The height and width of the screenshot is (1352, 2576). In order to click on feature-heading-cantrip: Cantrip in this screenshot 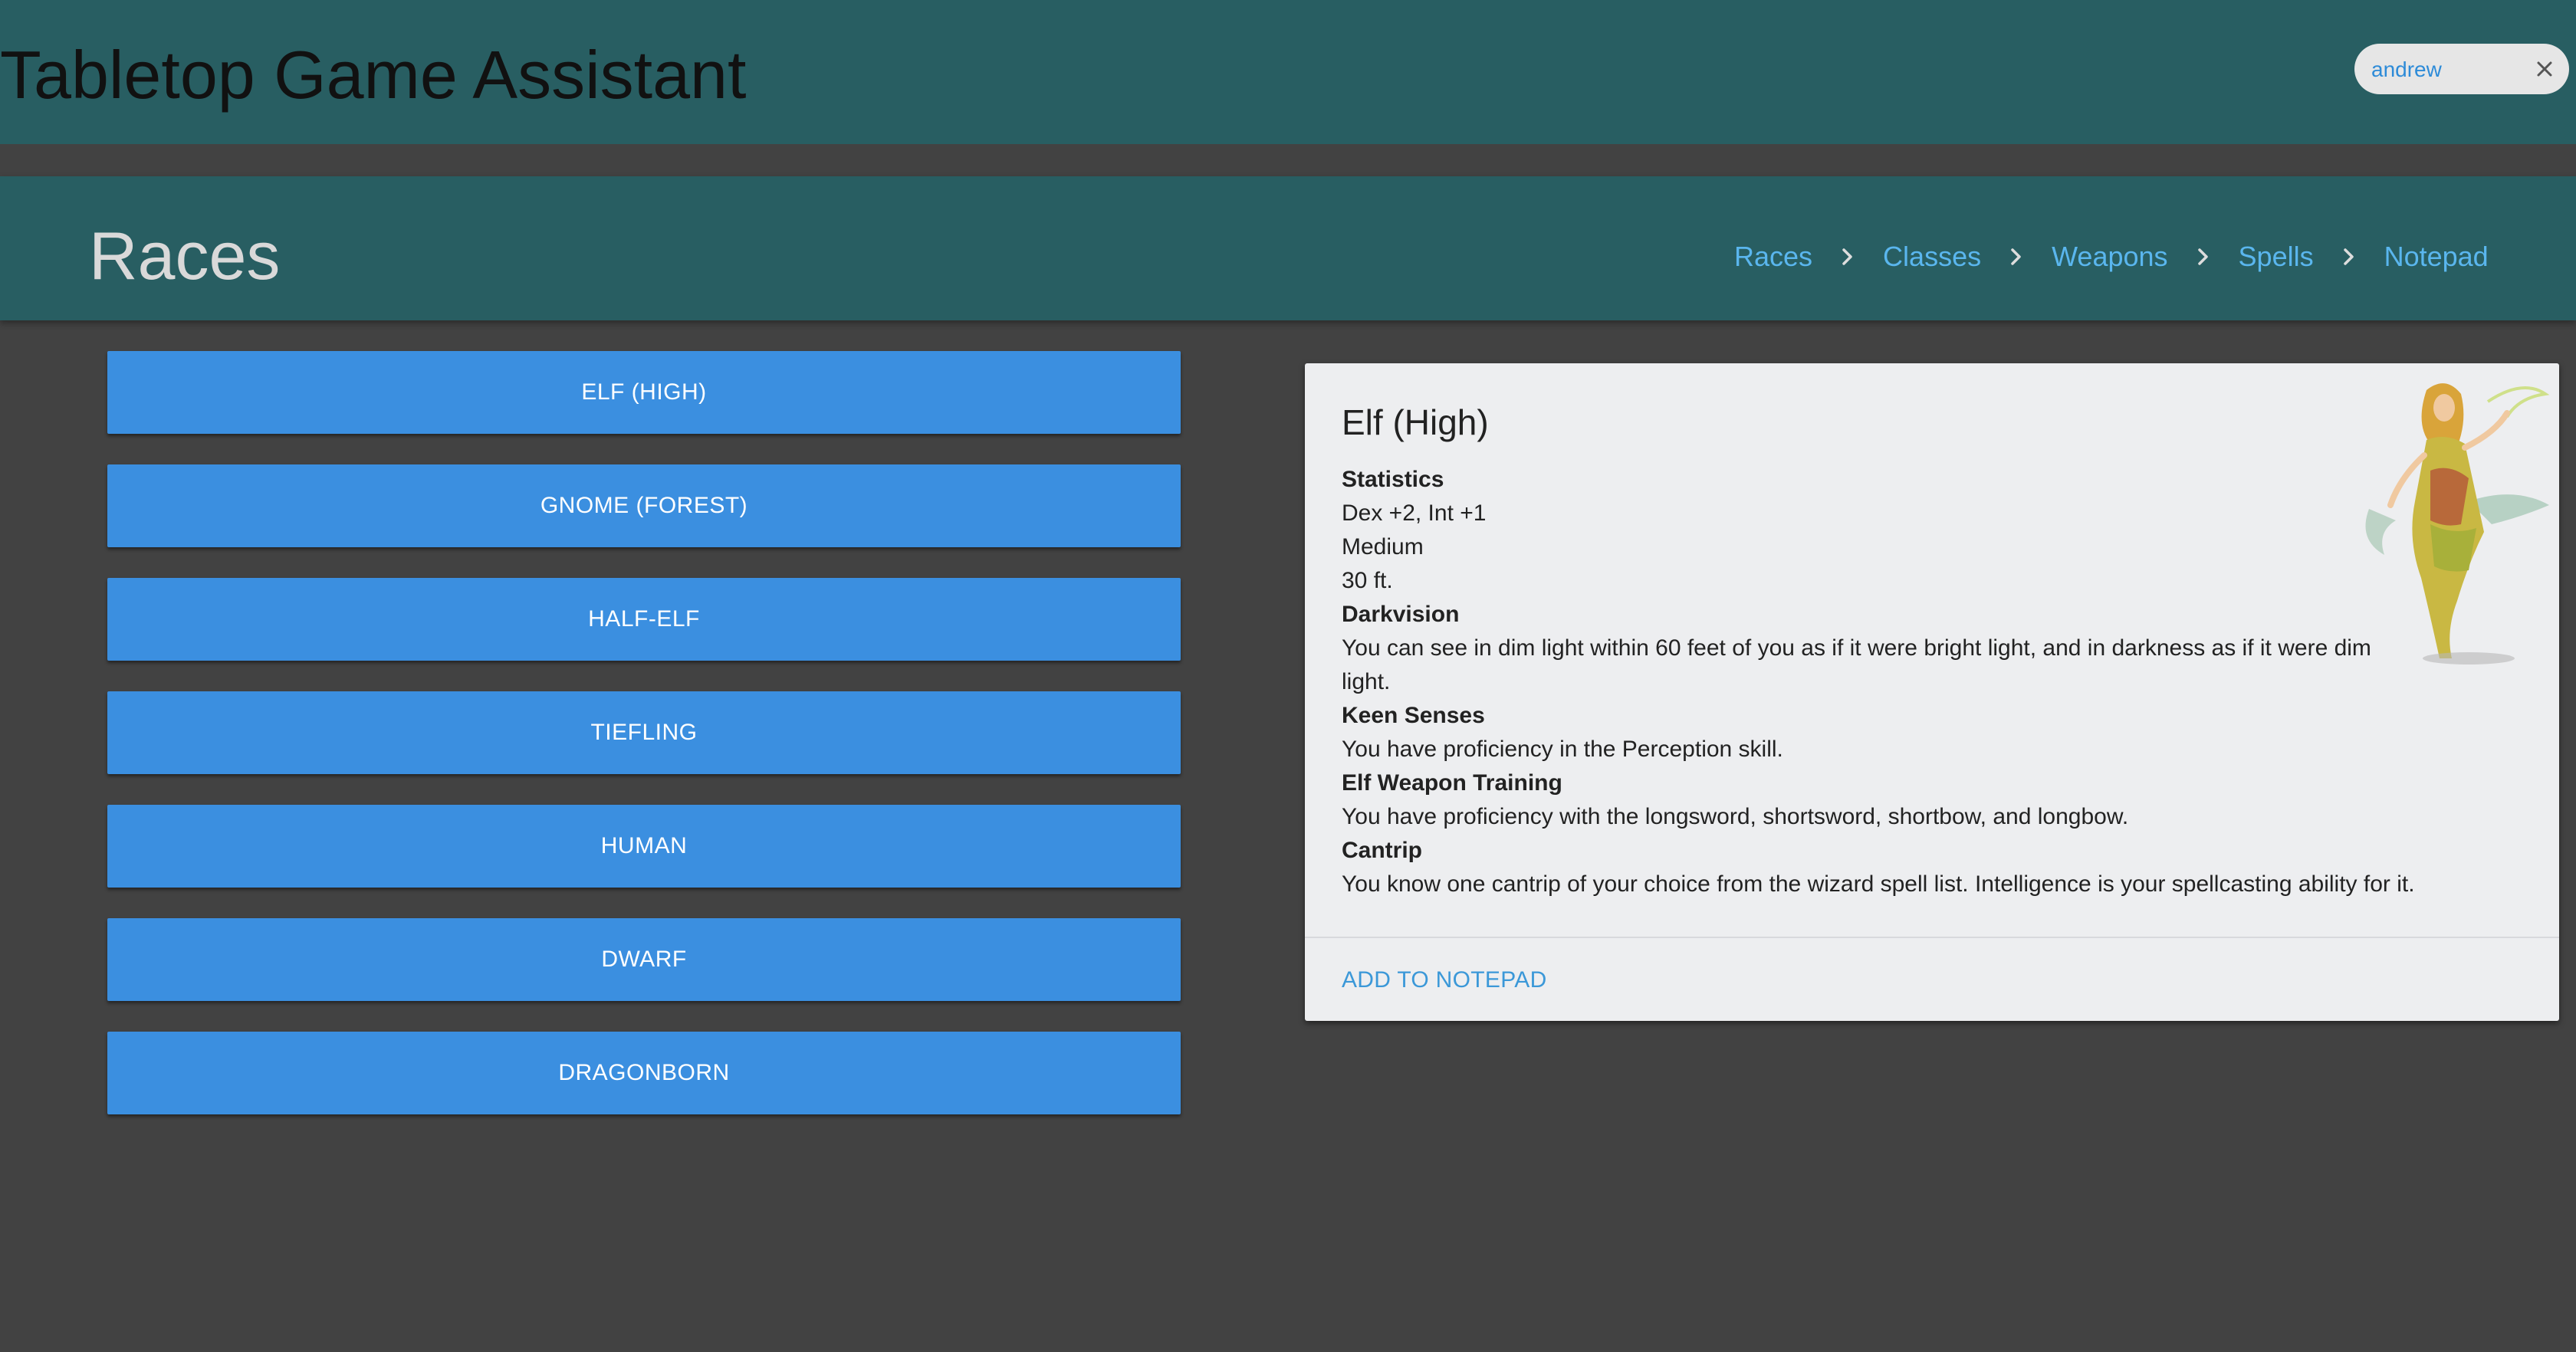, I will do `click(1382, 850)`.